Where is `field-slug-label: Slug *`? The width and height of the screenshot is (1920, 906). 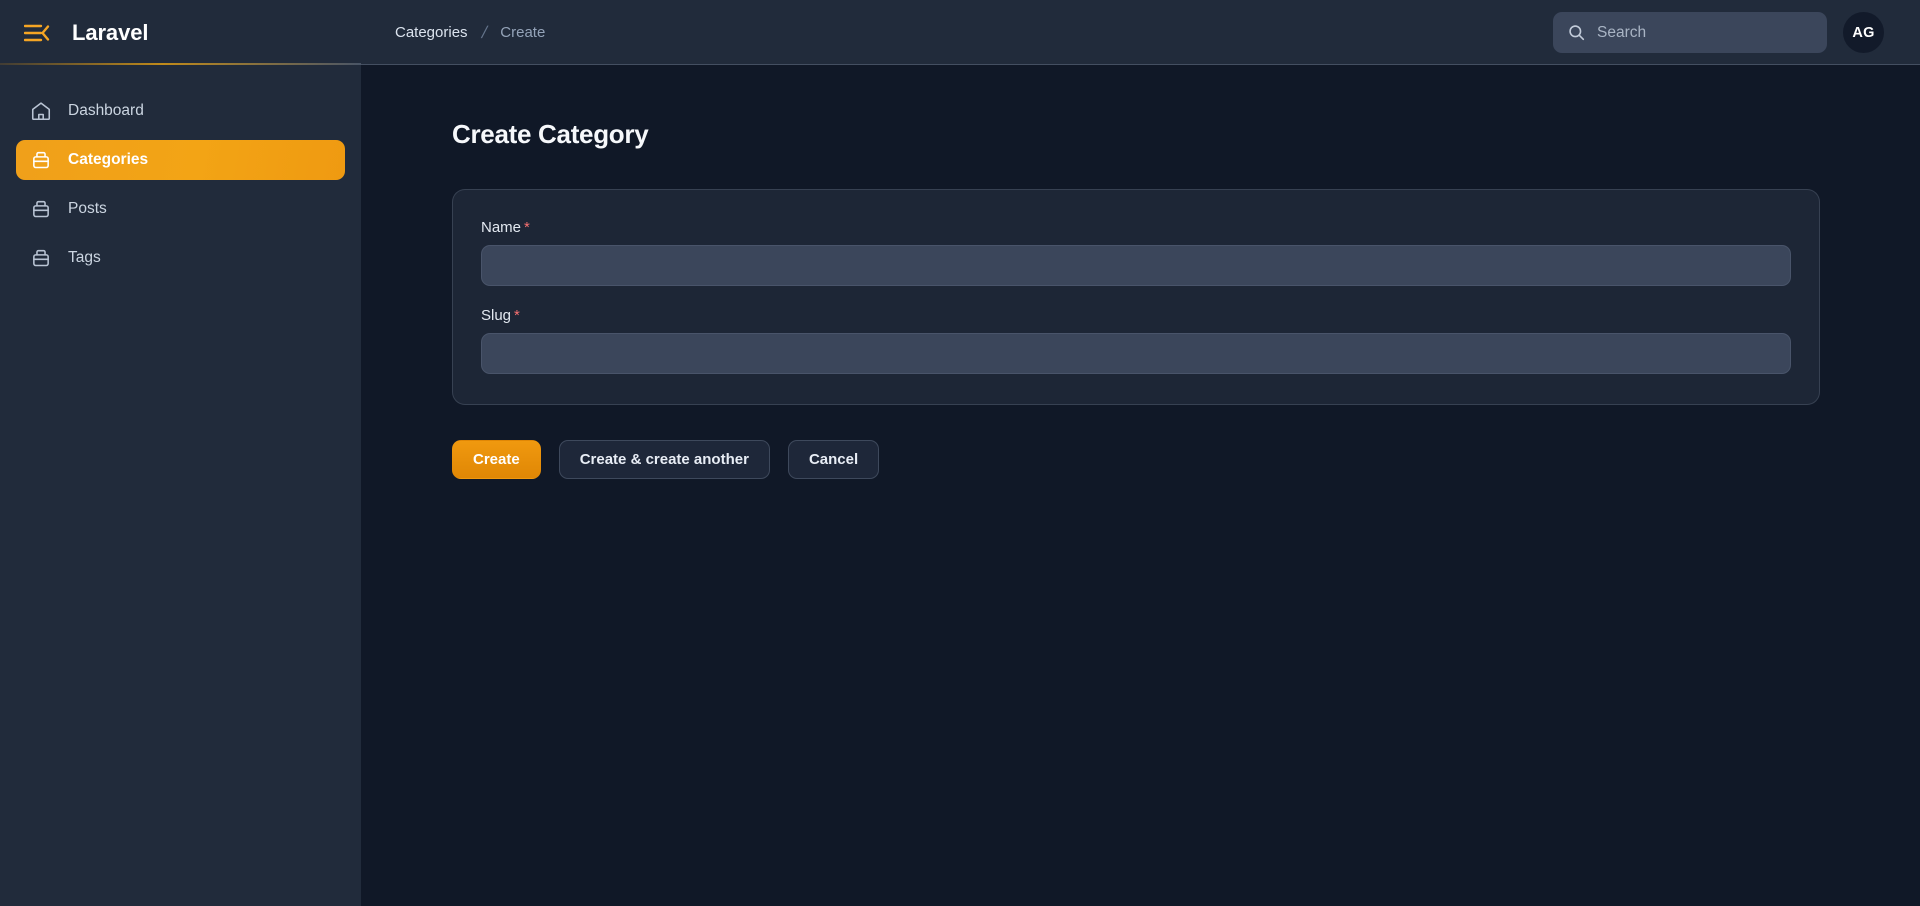
field-slug-label: Slug * is located at coordinates (500, 315).